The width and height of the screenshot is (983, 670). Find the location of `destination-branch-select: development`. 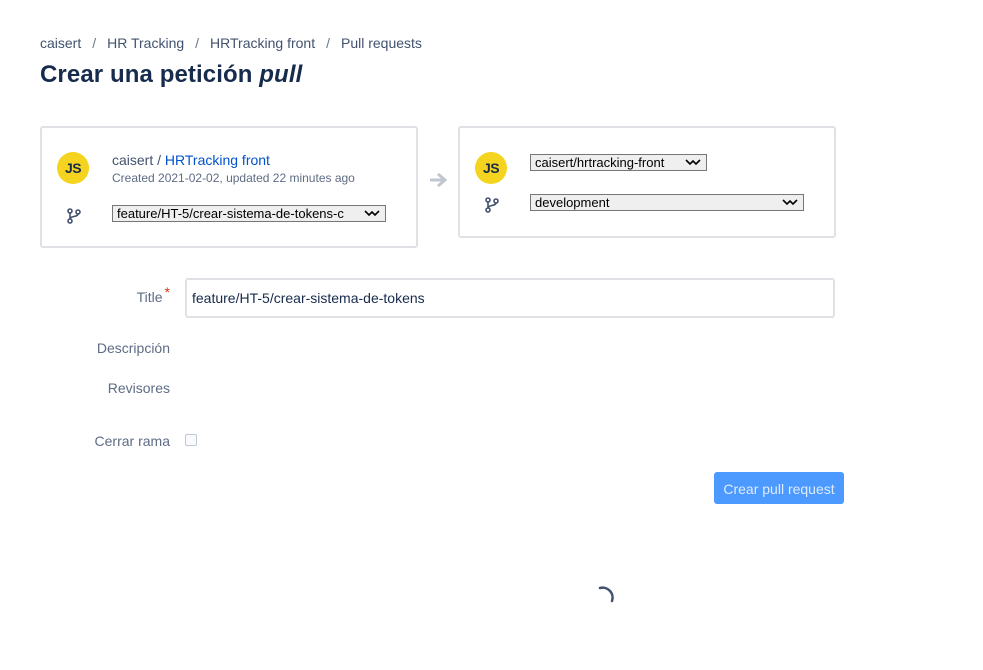

destination-branch-select: development is located at coordinates (667, 202).